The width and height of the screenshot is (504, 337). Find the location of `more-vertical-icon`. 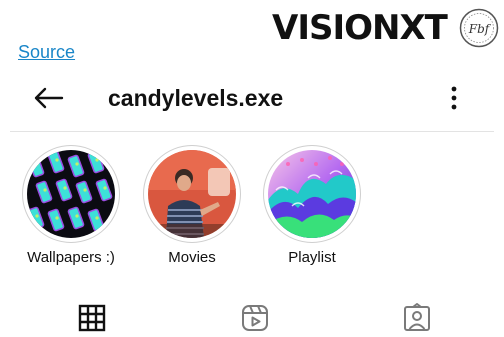

more-vertical-icon is located at coordinates (454, 98).